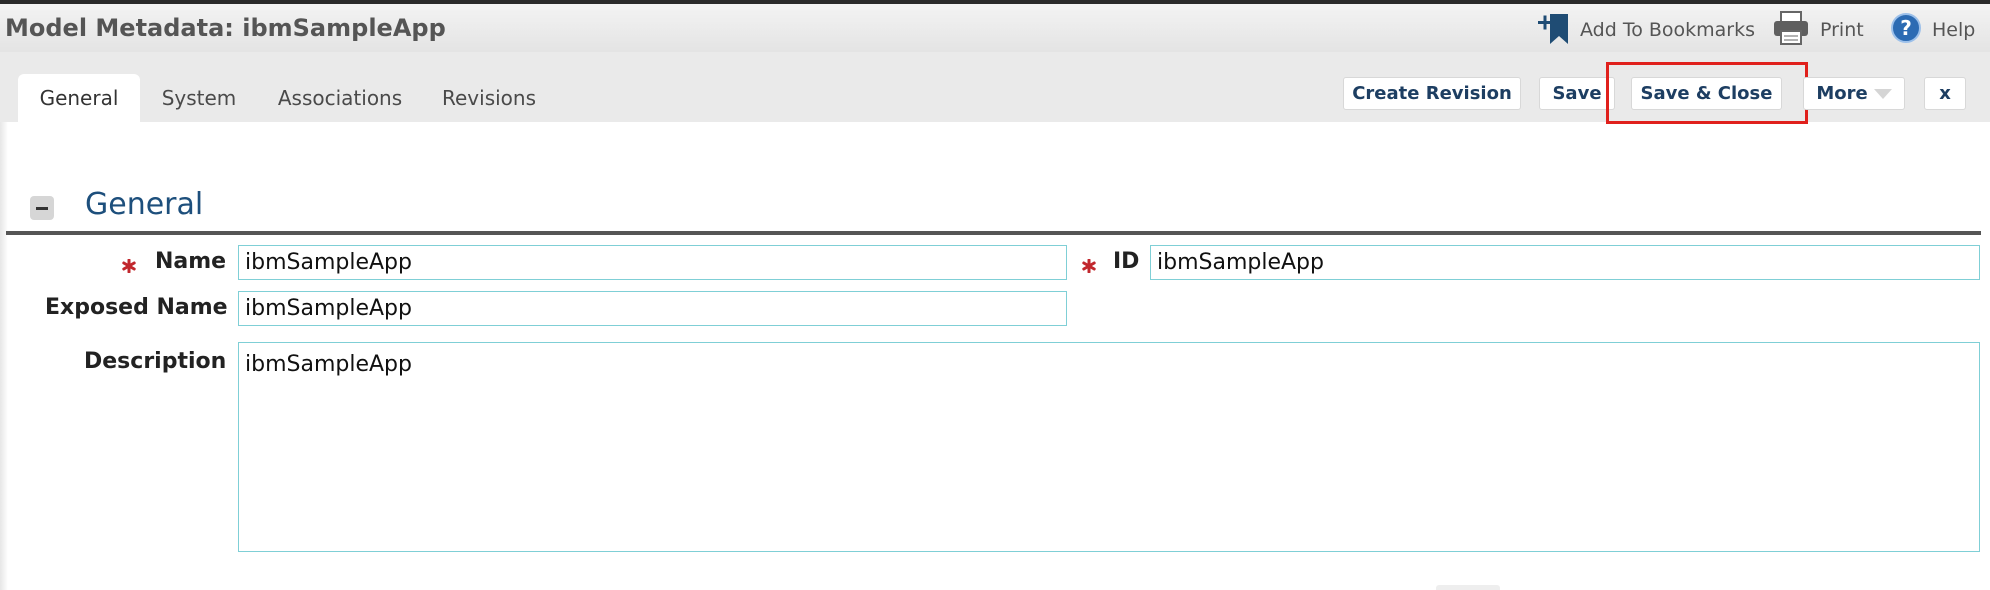 This screenshot has width=1990, height=590. I want to click on tab-associations: Associations, so click(340, 98).